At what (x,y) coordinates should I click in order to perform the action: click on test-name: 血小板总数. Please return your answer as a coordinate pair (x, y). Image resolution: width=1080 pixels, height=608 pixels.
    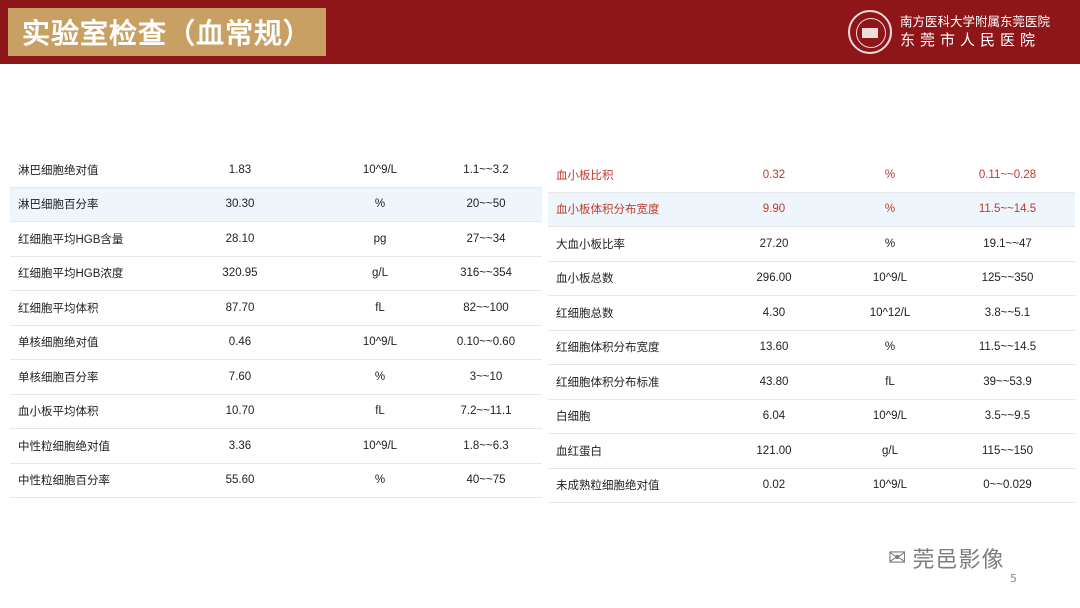
    Looking at the image, I should click on (628, 278).